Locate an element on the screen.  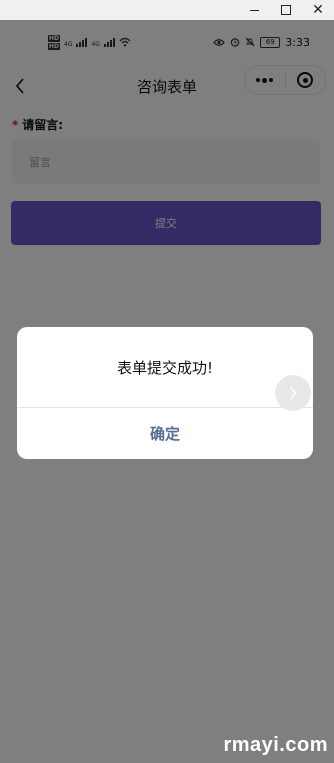
minimize-button is located at coordinates (254, 10).